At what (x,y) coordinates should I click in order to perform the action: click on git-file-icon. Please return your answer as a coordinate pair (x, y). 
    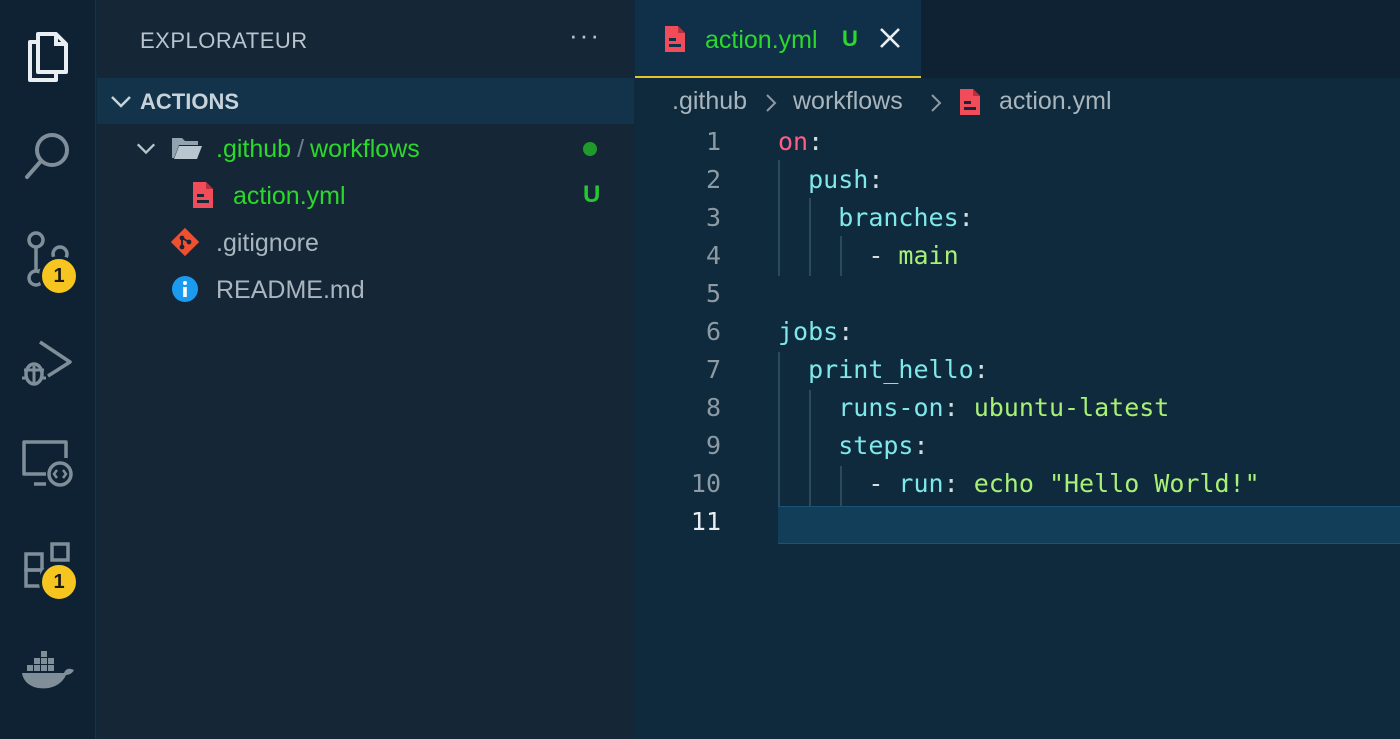
    Looking at the image, I should click on (185, 242).